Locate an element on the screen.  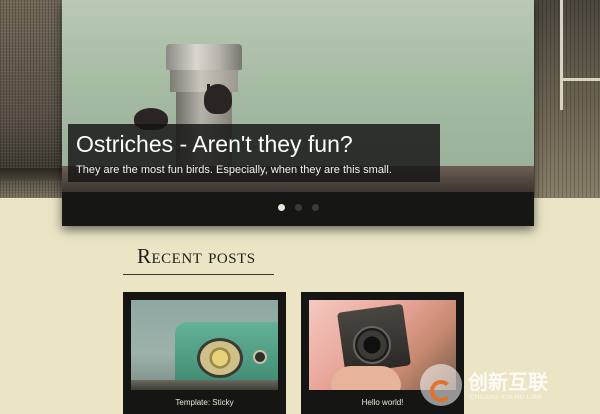
ostrich-neck is located at coordinates (208, 92).